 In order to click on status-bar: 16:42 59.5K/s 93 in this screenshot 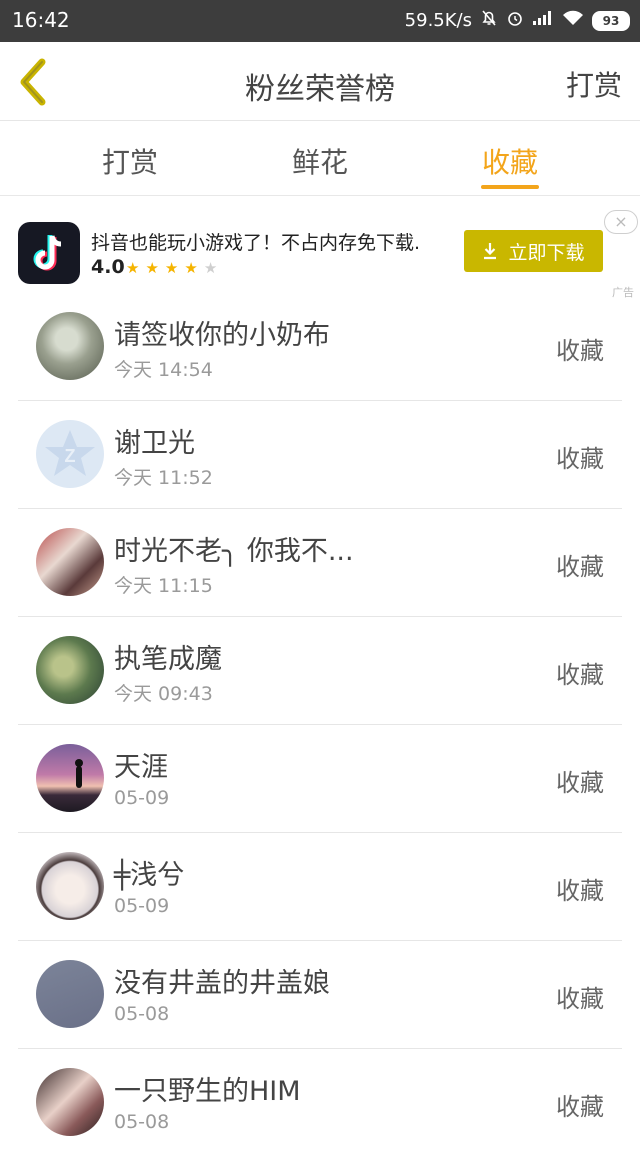, I will do `click(320, 21)`.